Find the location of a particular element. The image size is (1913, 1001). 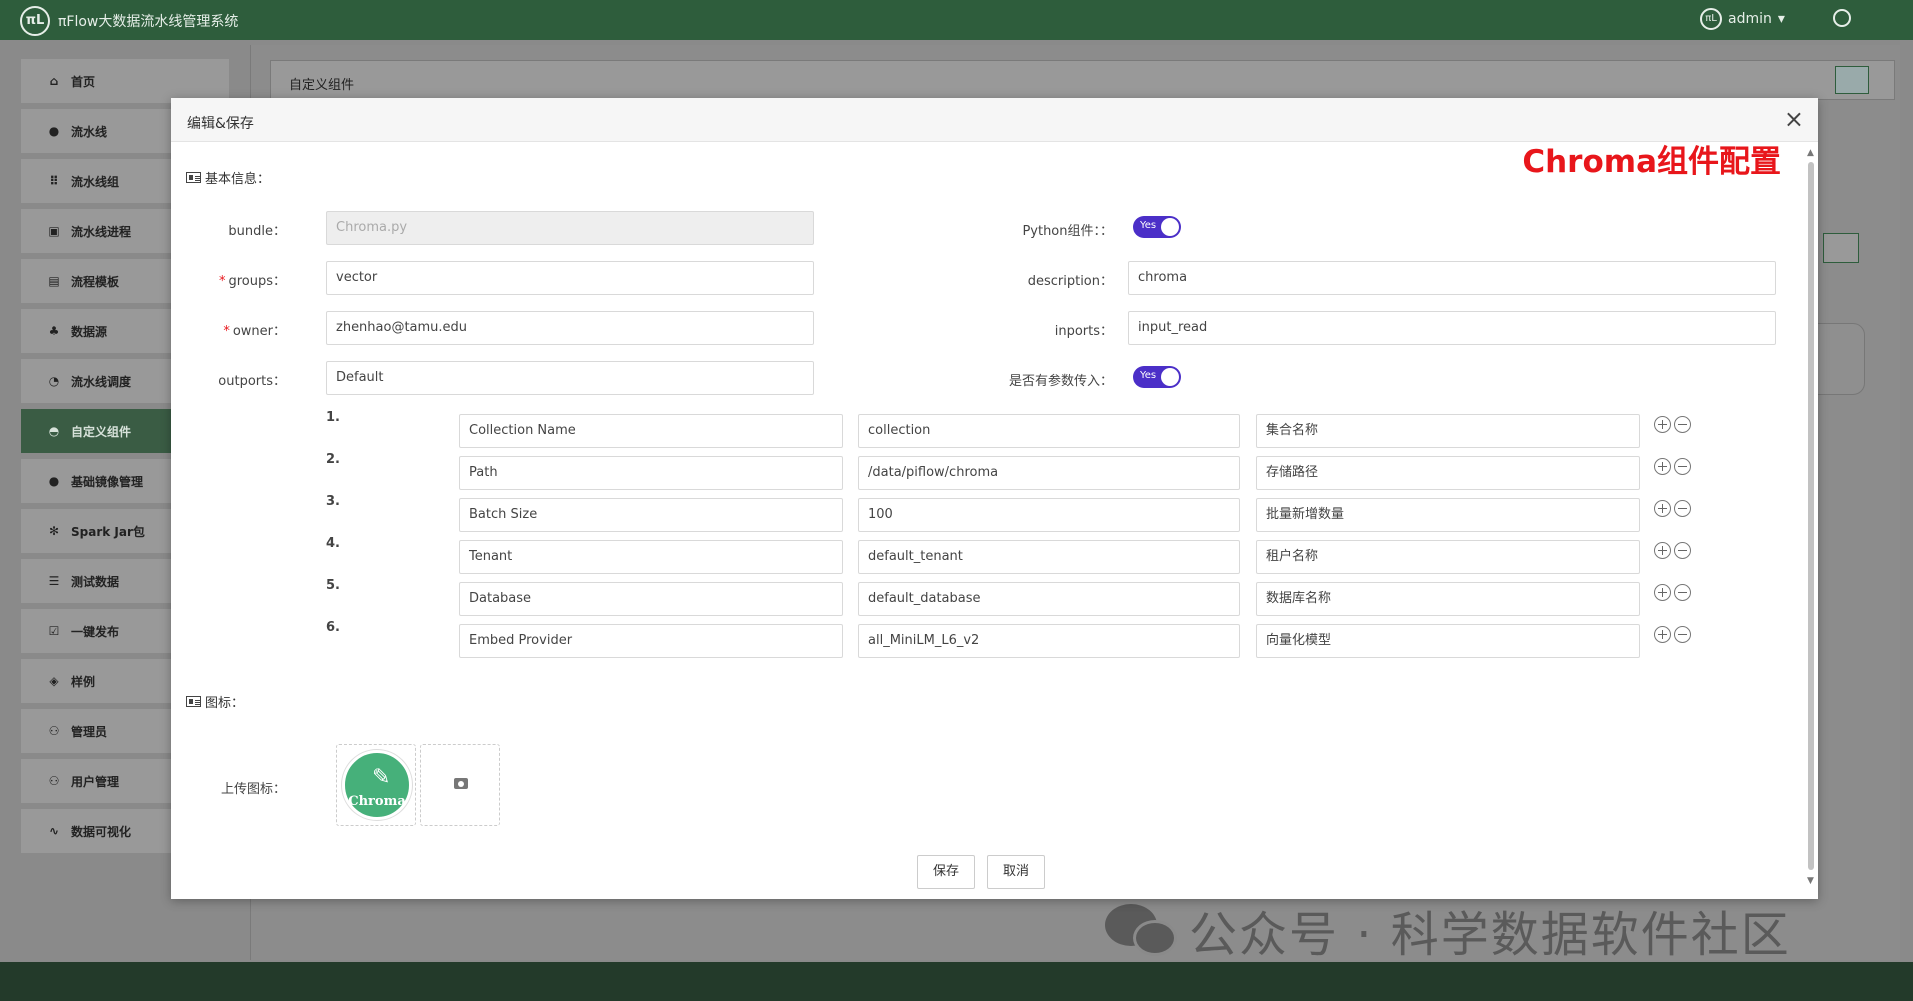

param-desc-field: 集合名称 is located at coordinates (1448, 431).